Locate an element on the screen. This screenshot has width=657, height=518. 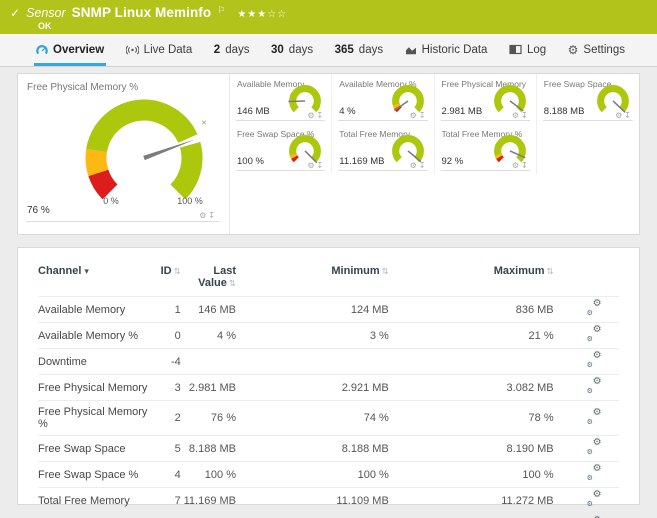
gauge-segment-green is located at coordinates (186, 170).